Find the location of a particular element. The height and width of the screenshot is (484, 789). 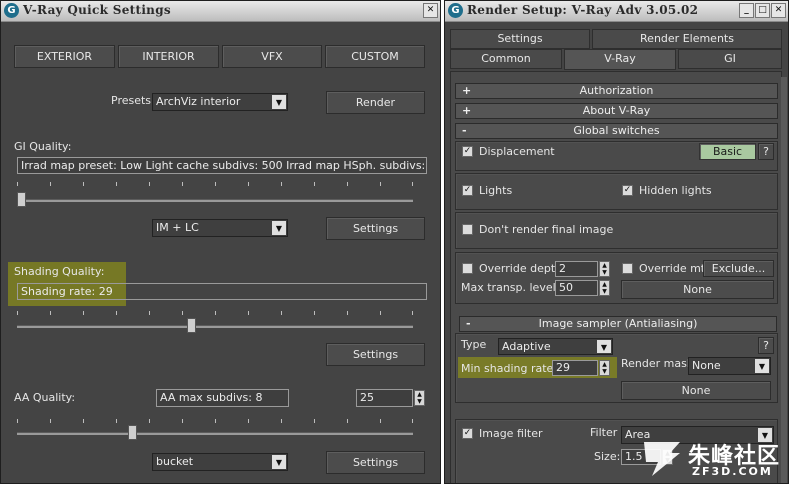

rollout-label: Authorization is located at coordinates (616, 90).